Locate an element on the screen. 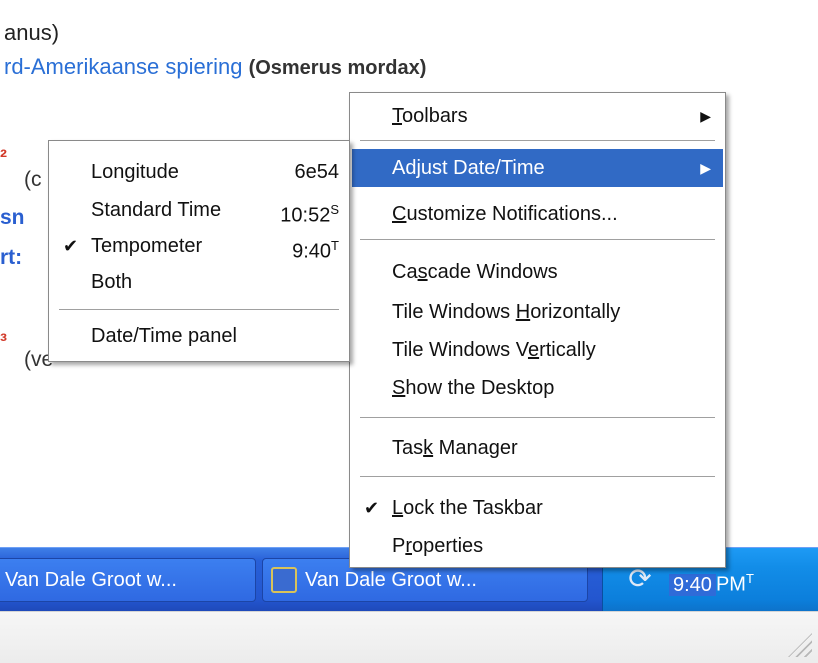  menu-label: oolbars is located at coordinates (435, 116).